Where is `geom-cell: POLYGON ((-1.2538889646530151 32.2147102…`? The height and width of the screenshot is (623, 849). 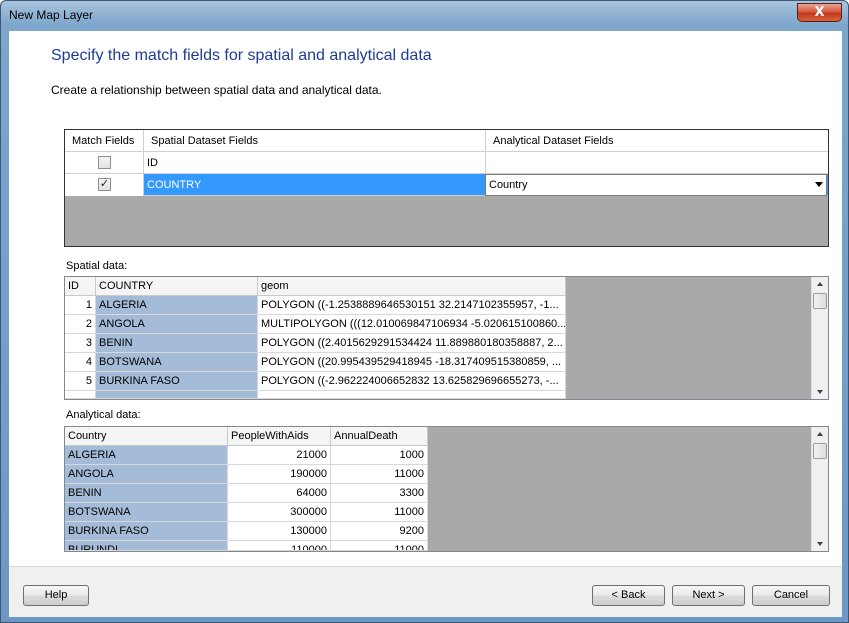 geom-cell: POLYGON ((-1.2538889646530151 32.2147102… is located at coordinates (412, 305).